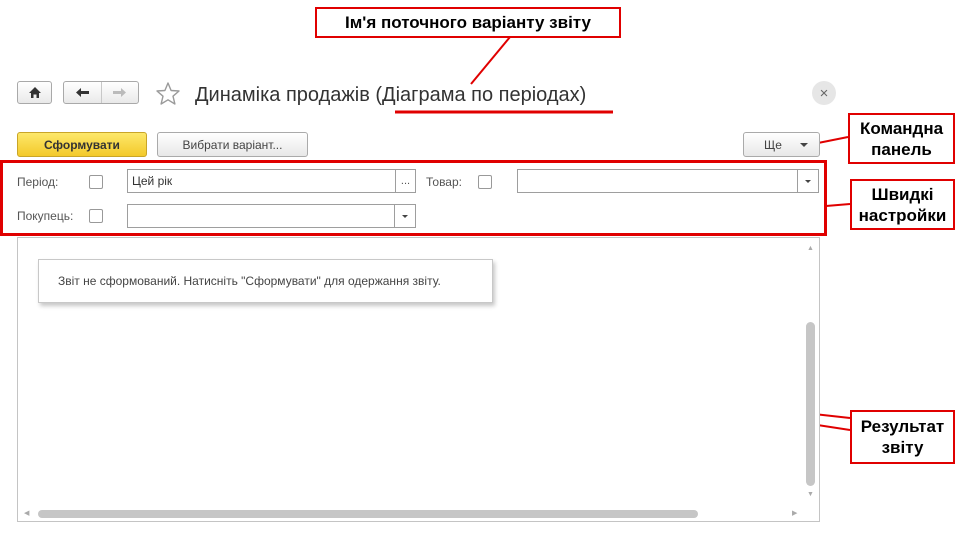 This screenshot has width=960, height=533. I want to click on buyer-checkbox, so click(96, 216).